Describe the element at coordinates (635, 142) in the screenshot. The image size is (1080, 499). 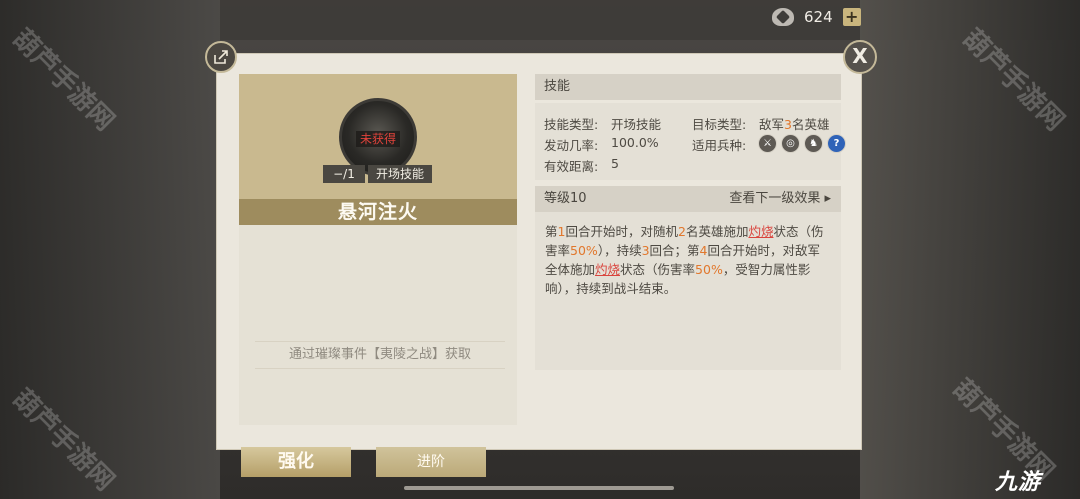
I see `rate-value: 100.0%` at that location.